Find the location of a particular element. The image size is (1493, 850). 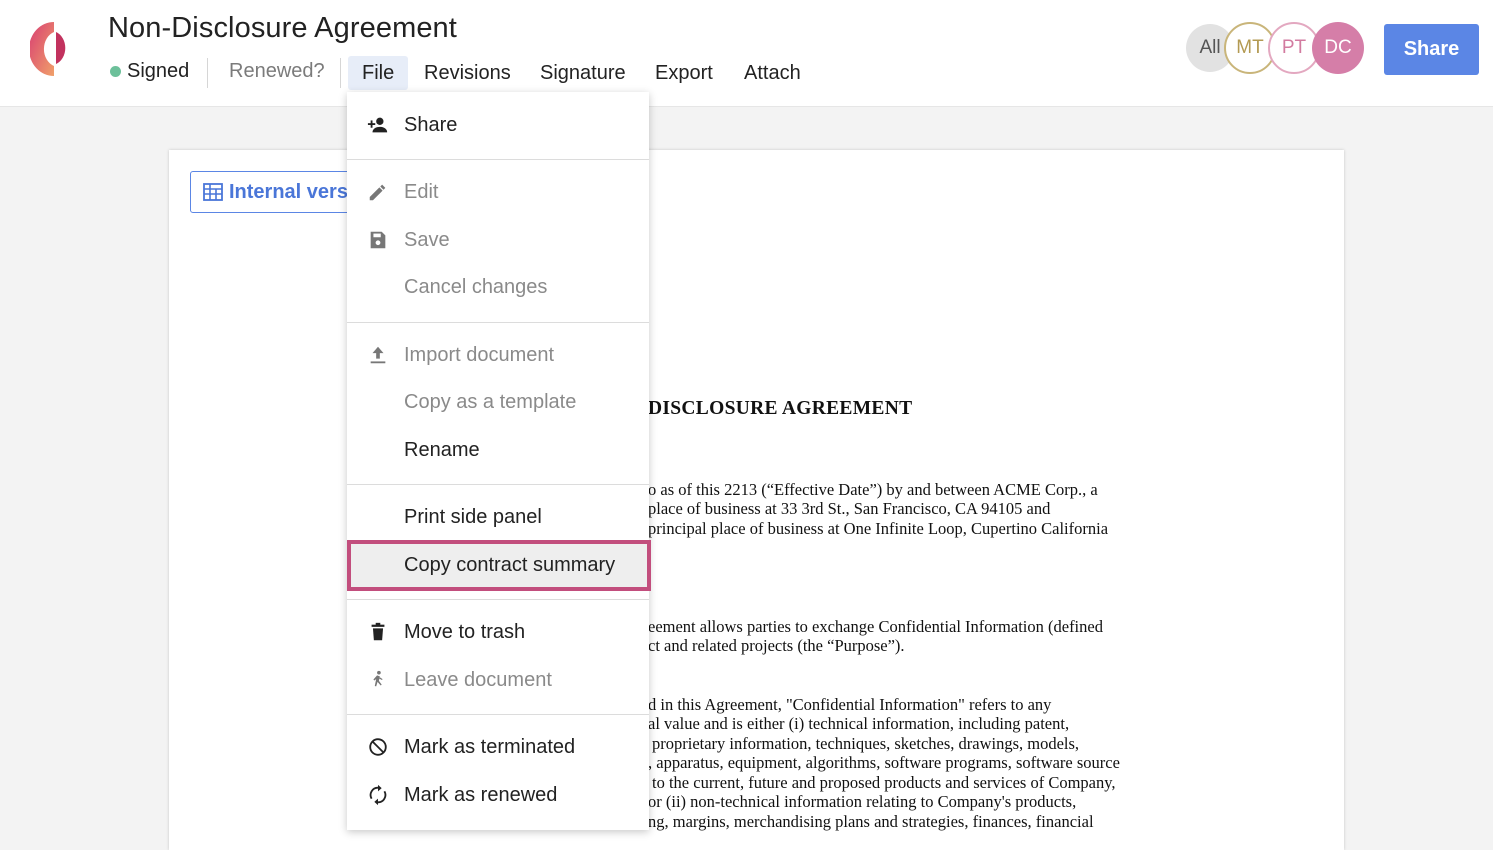

menu-item-label: Mark as terminated is located at coordinates (490, 746).